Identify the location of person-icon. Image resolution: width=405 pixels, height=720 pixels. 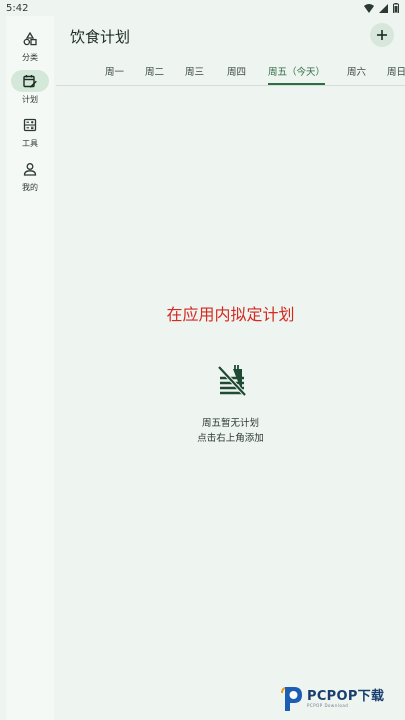
(30, 169).